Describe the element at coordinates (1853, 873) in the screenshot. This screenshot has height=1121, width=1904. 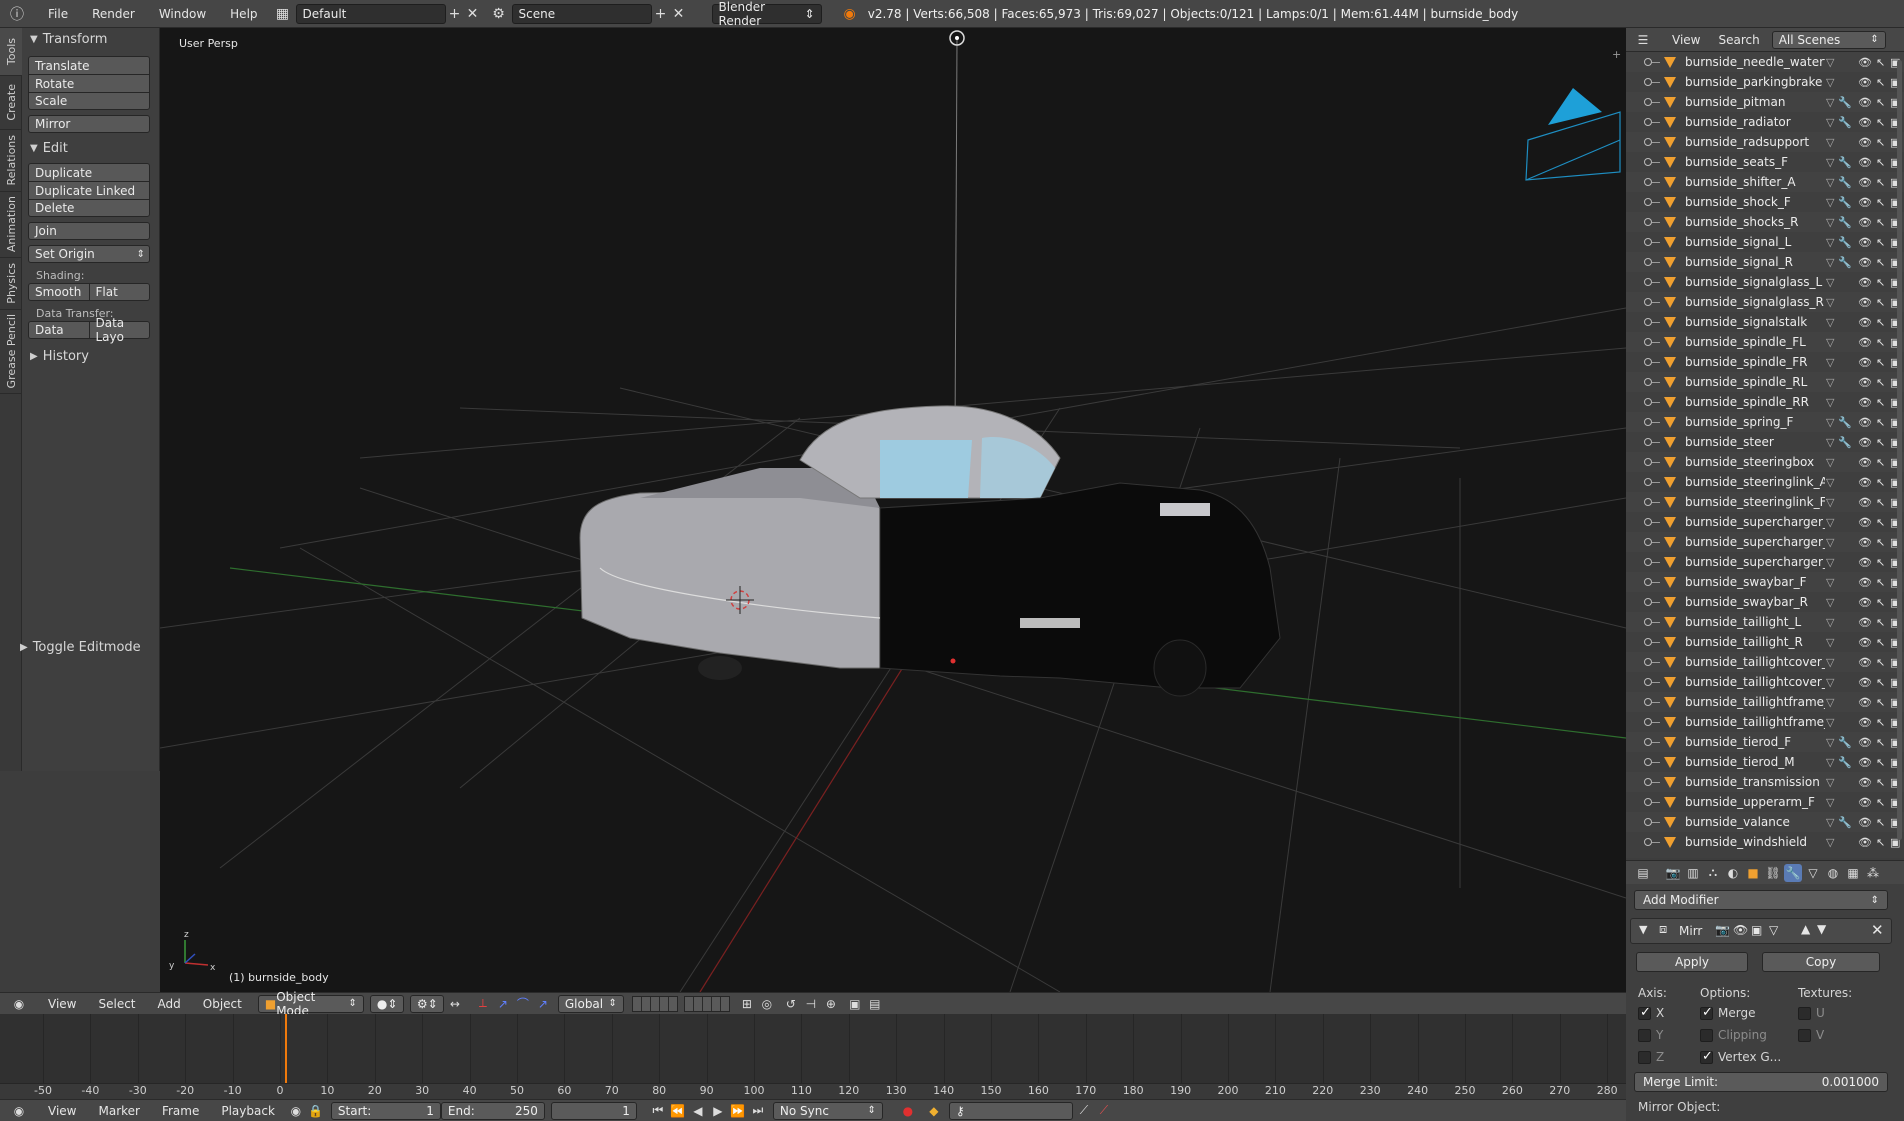
I see `texture-tab-icon: ▦` at that location.